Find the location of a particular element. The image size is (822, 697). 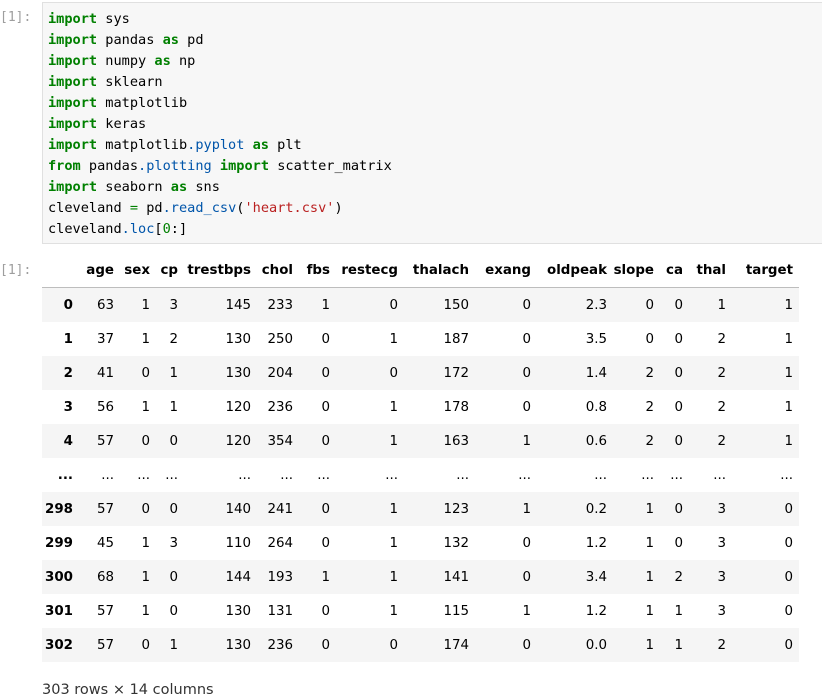

code-token: pd is located at coordinates (150, 208).